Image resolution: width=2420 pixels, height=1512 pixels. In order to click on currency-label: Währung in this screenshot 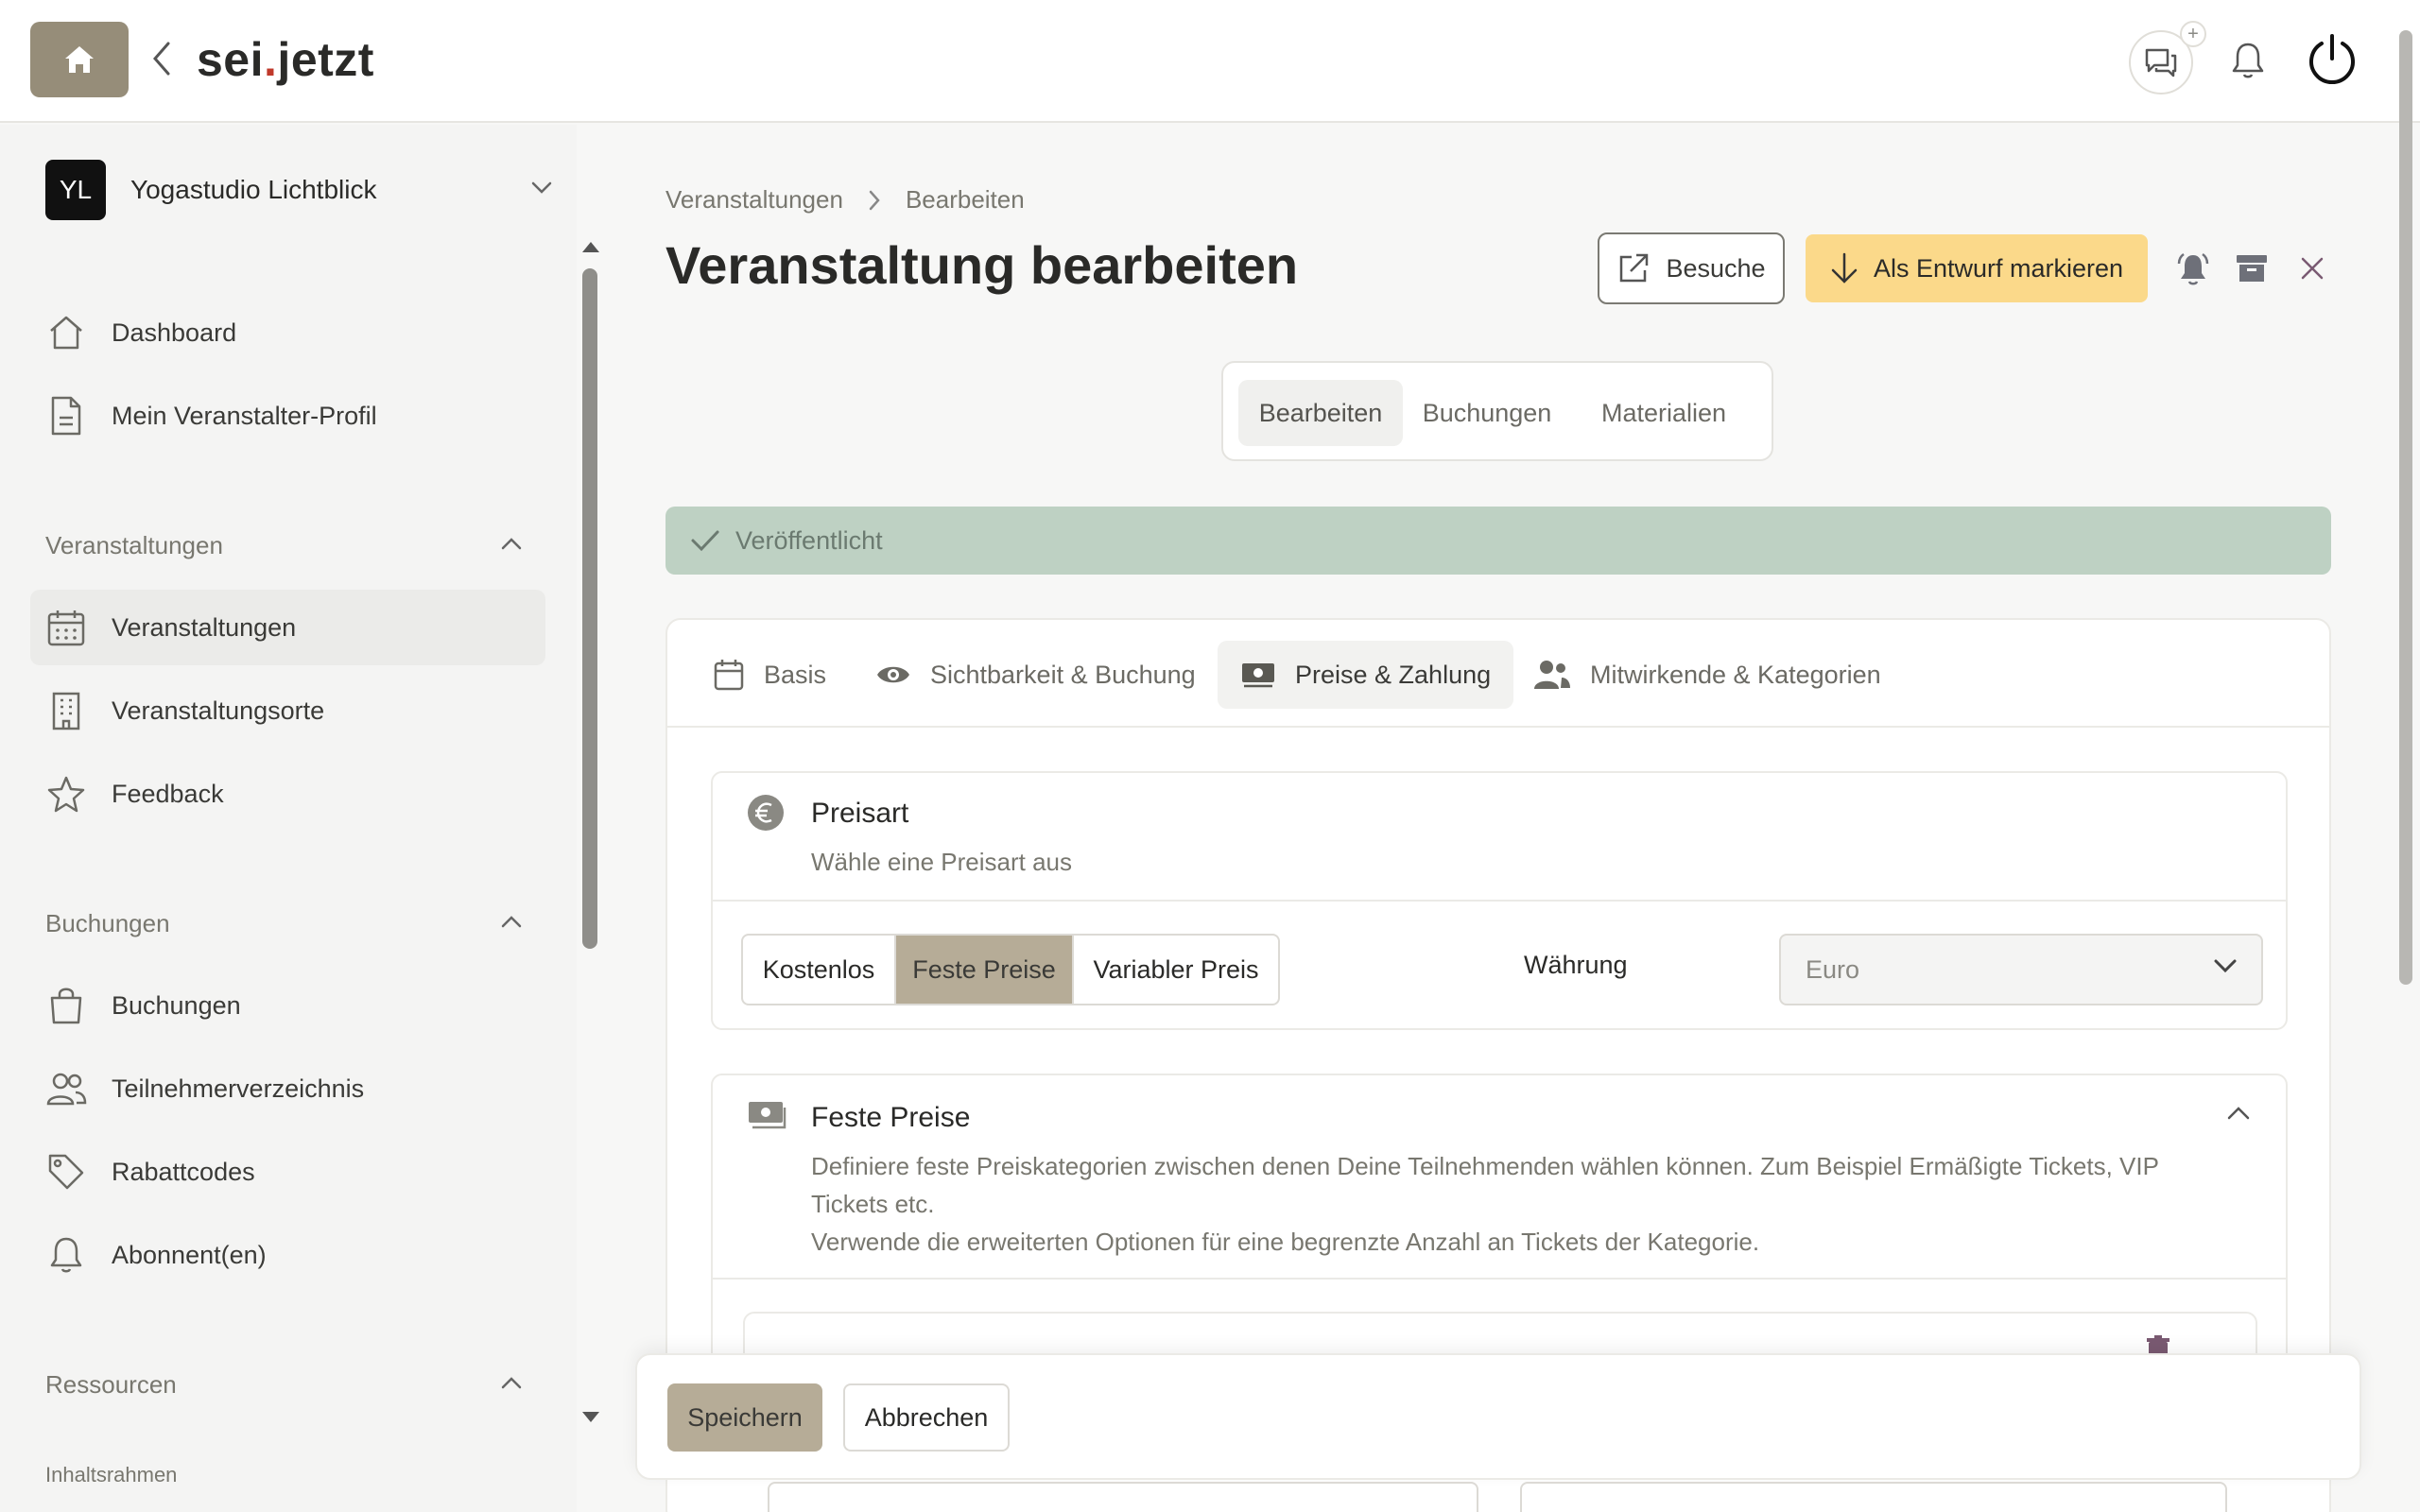, I will do `click(1576, 965)`.